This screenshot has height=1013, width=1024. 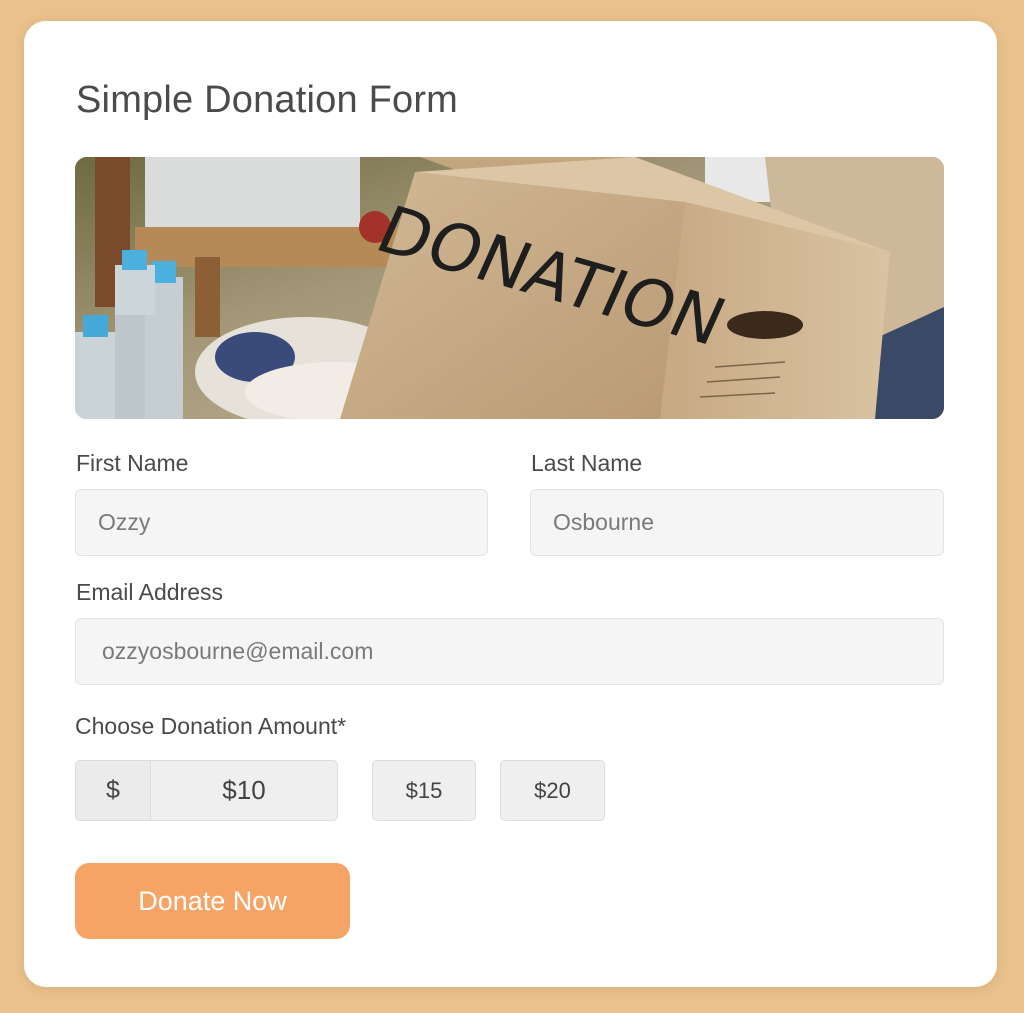 I want to click on email-input, so click(x=509, y=651).